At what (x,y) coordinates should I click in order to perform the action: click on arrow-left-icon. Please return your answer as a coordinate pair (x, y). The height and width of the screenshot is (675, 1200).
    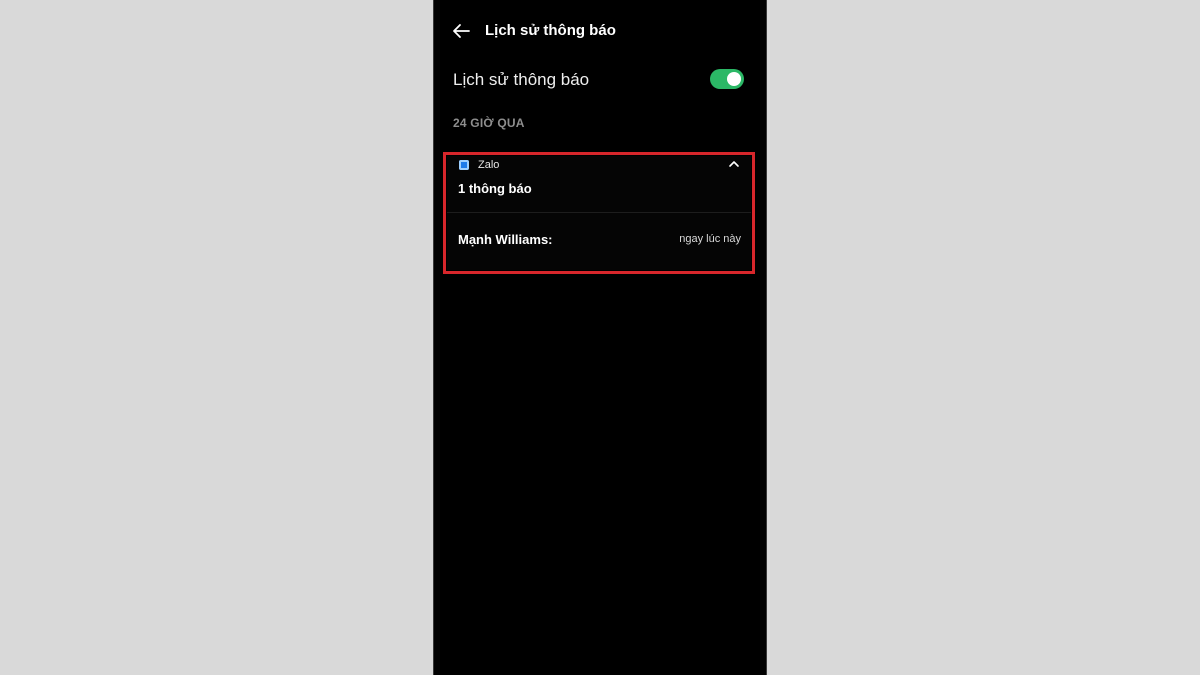
    Looking at the image, I should click on (461, 31).